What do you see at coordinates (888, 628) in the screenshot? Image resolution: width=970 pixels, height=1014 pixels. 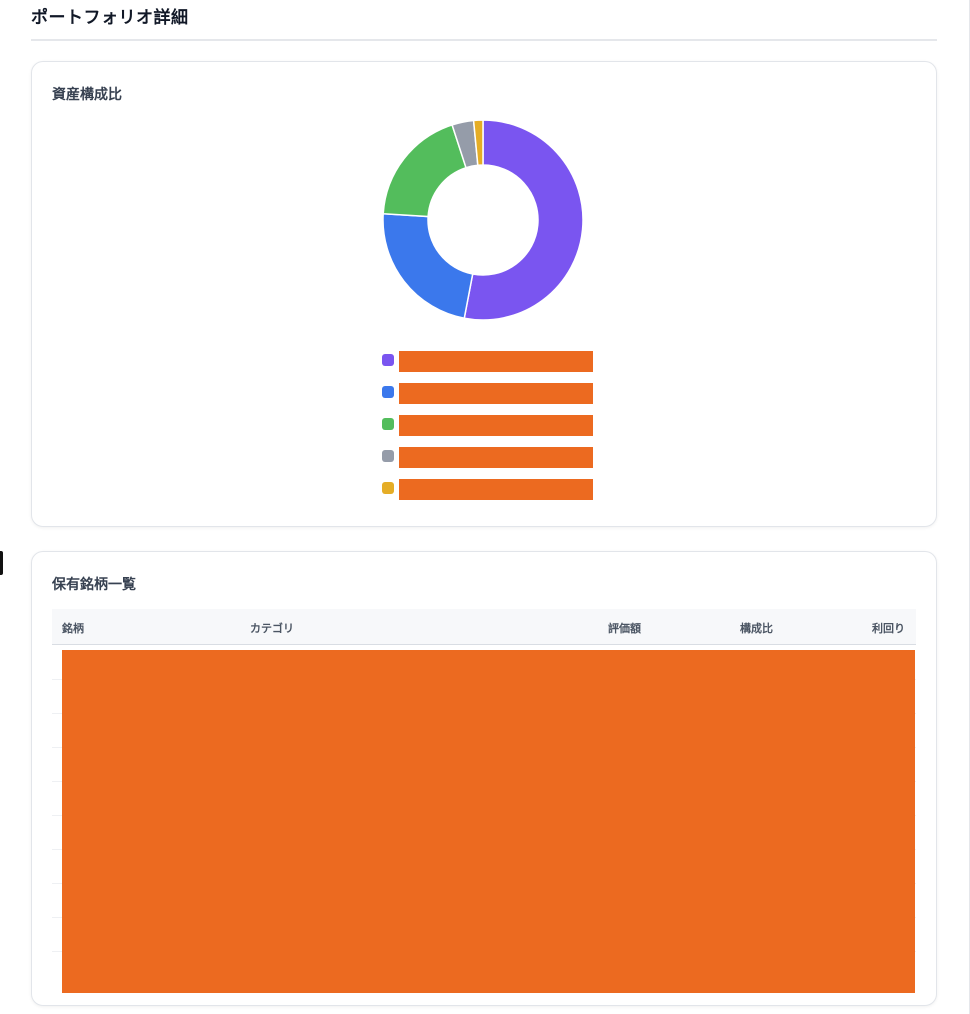 I see `column-header-yield: 利回り` at bounding box center [888, 628].